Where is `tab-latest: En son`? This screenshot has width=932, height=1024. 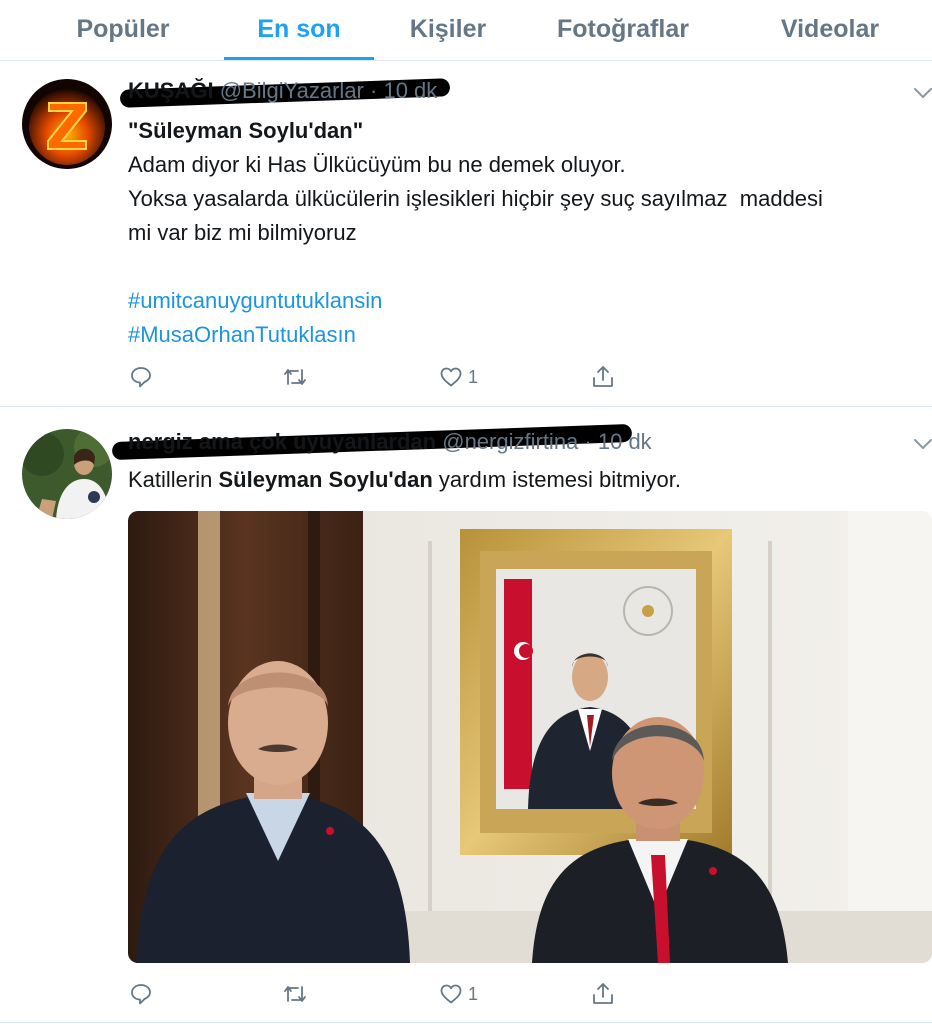
tab-latest: En son is located at coordinates (299, 30).